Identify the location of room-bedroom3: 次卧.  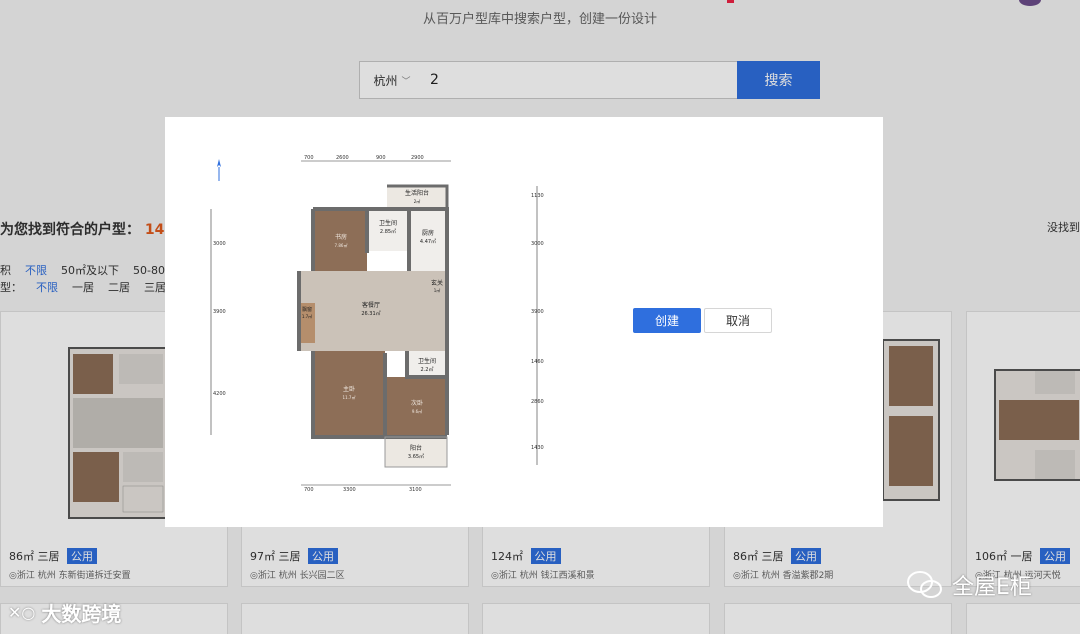
(417, 403).